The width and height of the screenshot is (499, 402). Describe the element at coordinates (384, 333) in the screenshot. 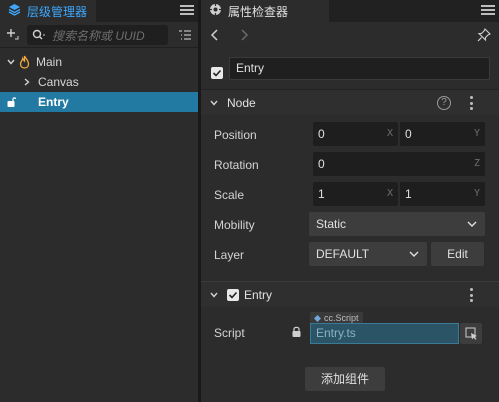

I see `script-asset-field: Entry.ts` at that location.